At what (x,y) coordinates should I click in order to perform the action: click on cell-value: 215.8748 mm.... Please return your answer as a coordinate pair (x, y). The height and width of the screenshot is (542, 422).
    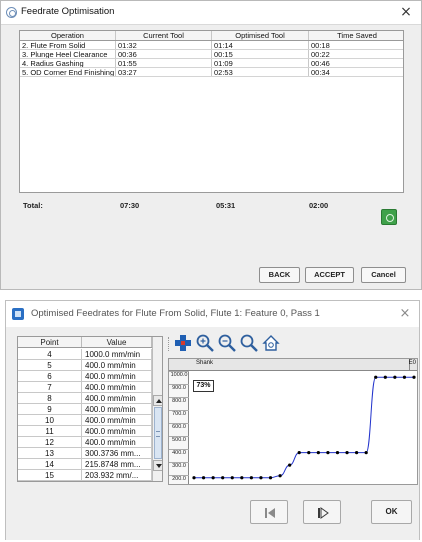
    Looking at the image, I should click on (117, 464).